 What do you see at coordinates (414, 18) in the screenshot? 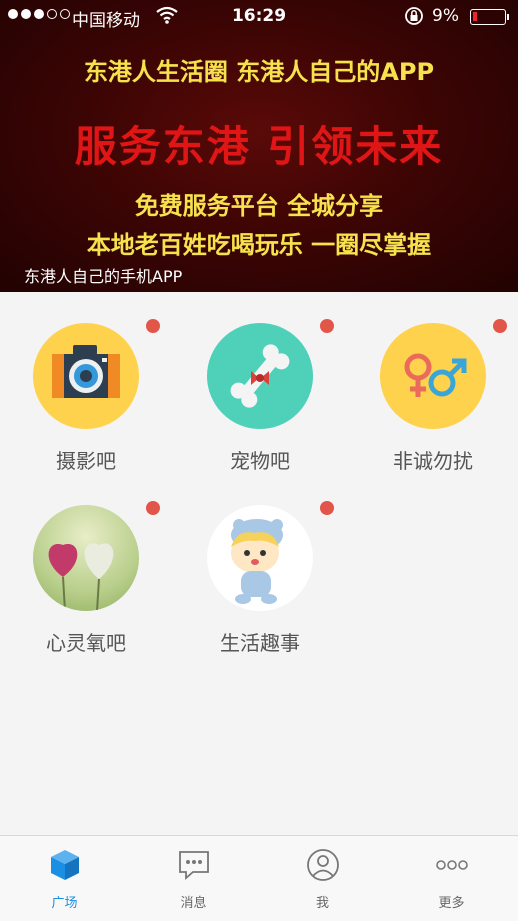
I see `rotation-lock-icon` at bounding box center [414, 18].